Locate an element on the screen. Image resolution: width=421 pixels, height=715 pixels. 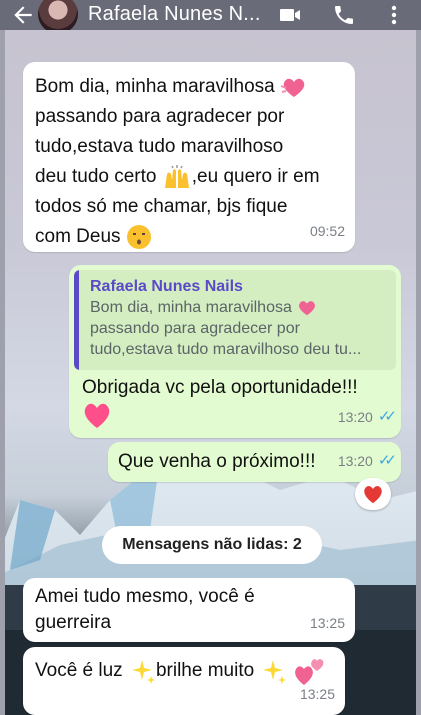
message-text: ,eu quero ir em is located at coordinates (255, 176).